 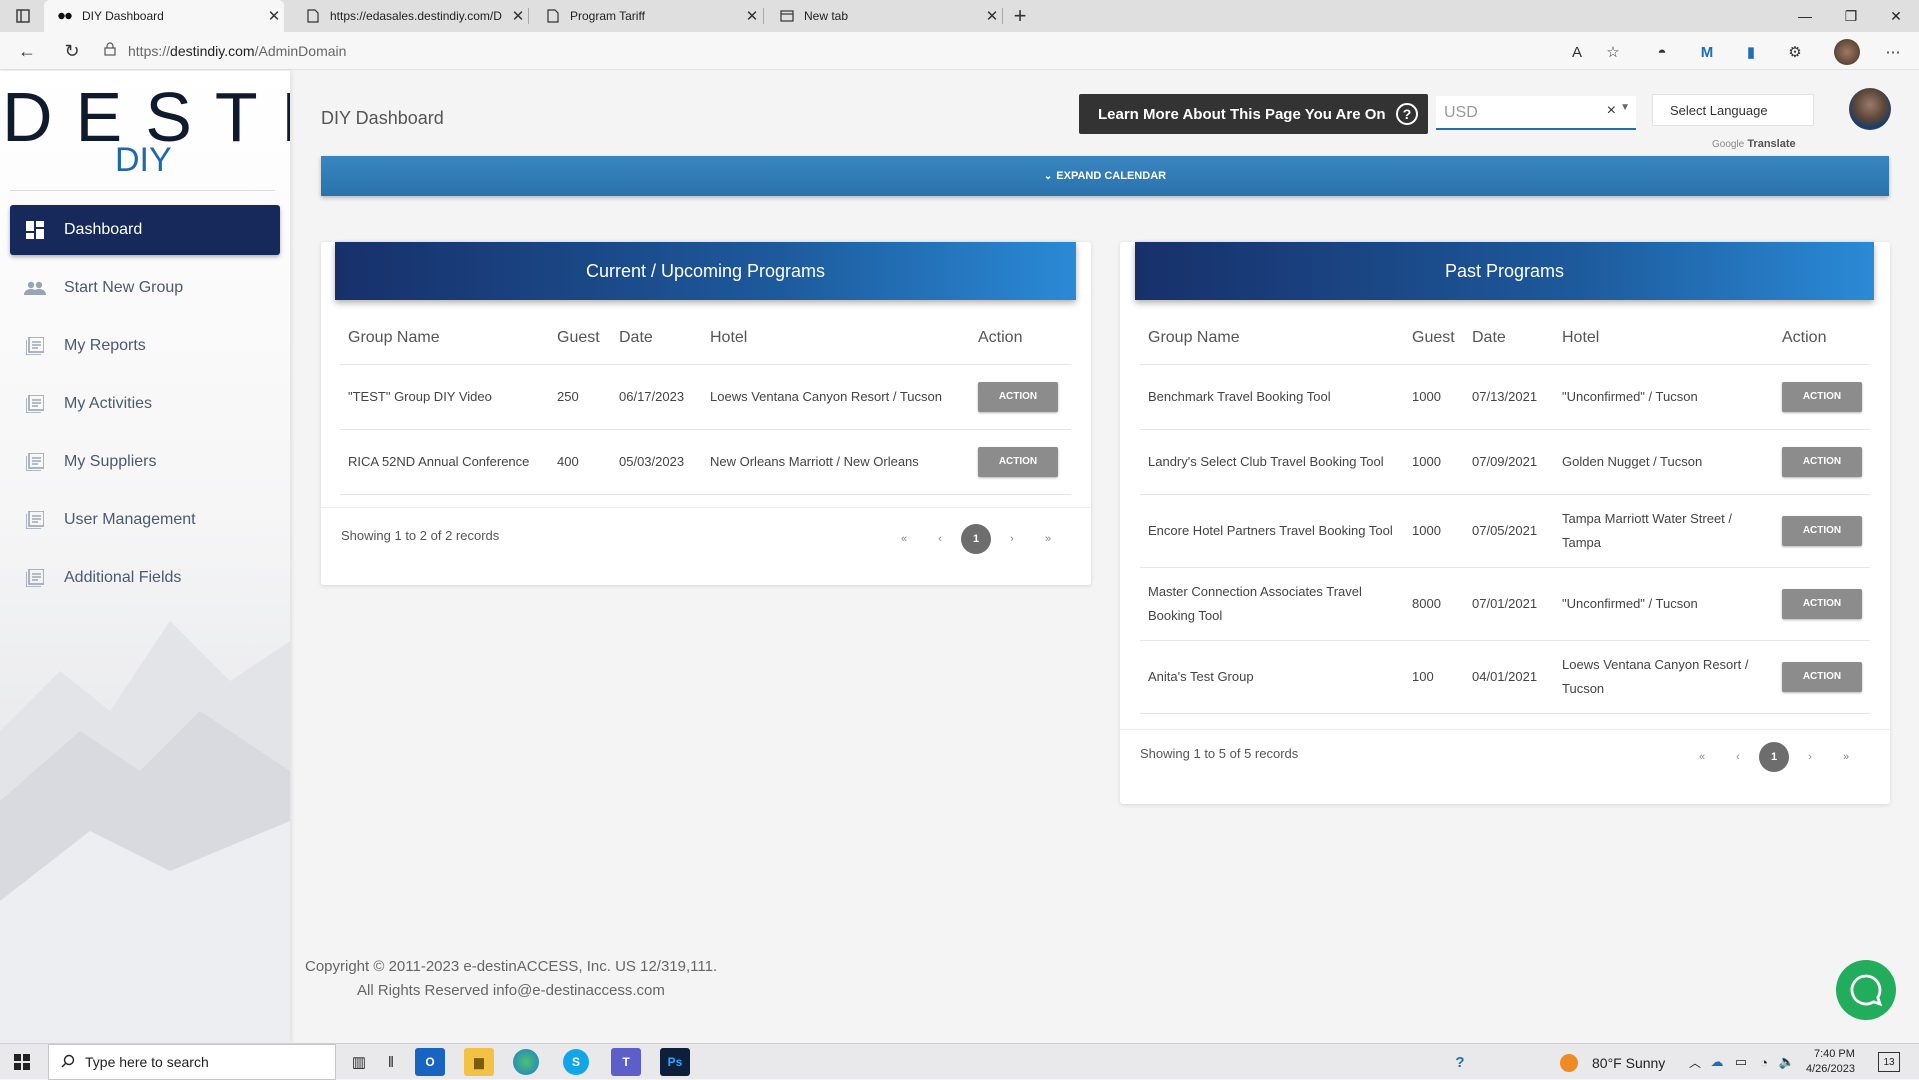 I want to click on search-placeholder: Type here to search, so click(x=147, y=1062).